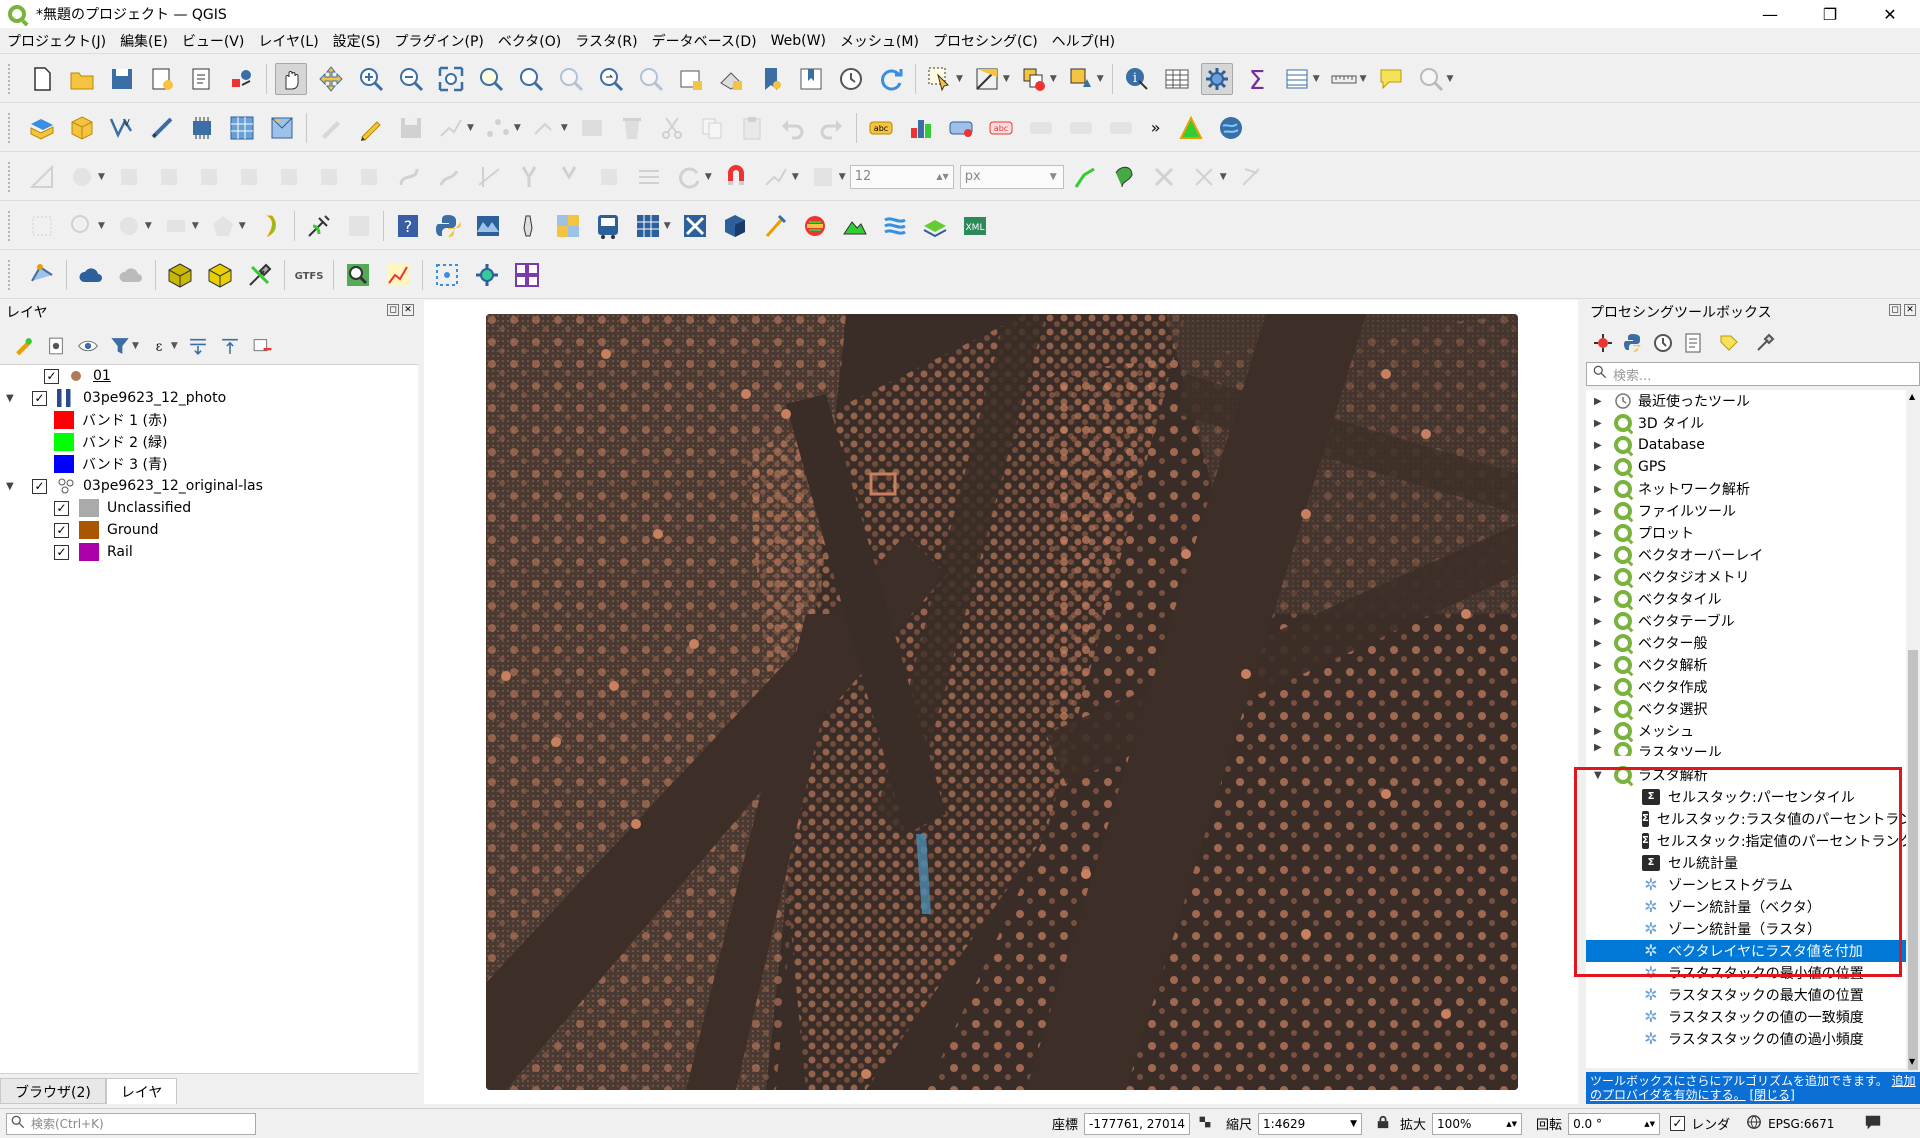  I want to click on group-database: ▶ Database, so click(1746, 445).